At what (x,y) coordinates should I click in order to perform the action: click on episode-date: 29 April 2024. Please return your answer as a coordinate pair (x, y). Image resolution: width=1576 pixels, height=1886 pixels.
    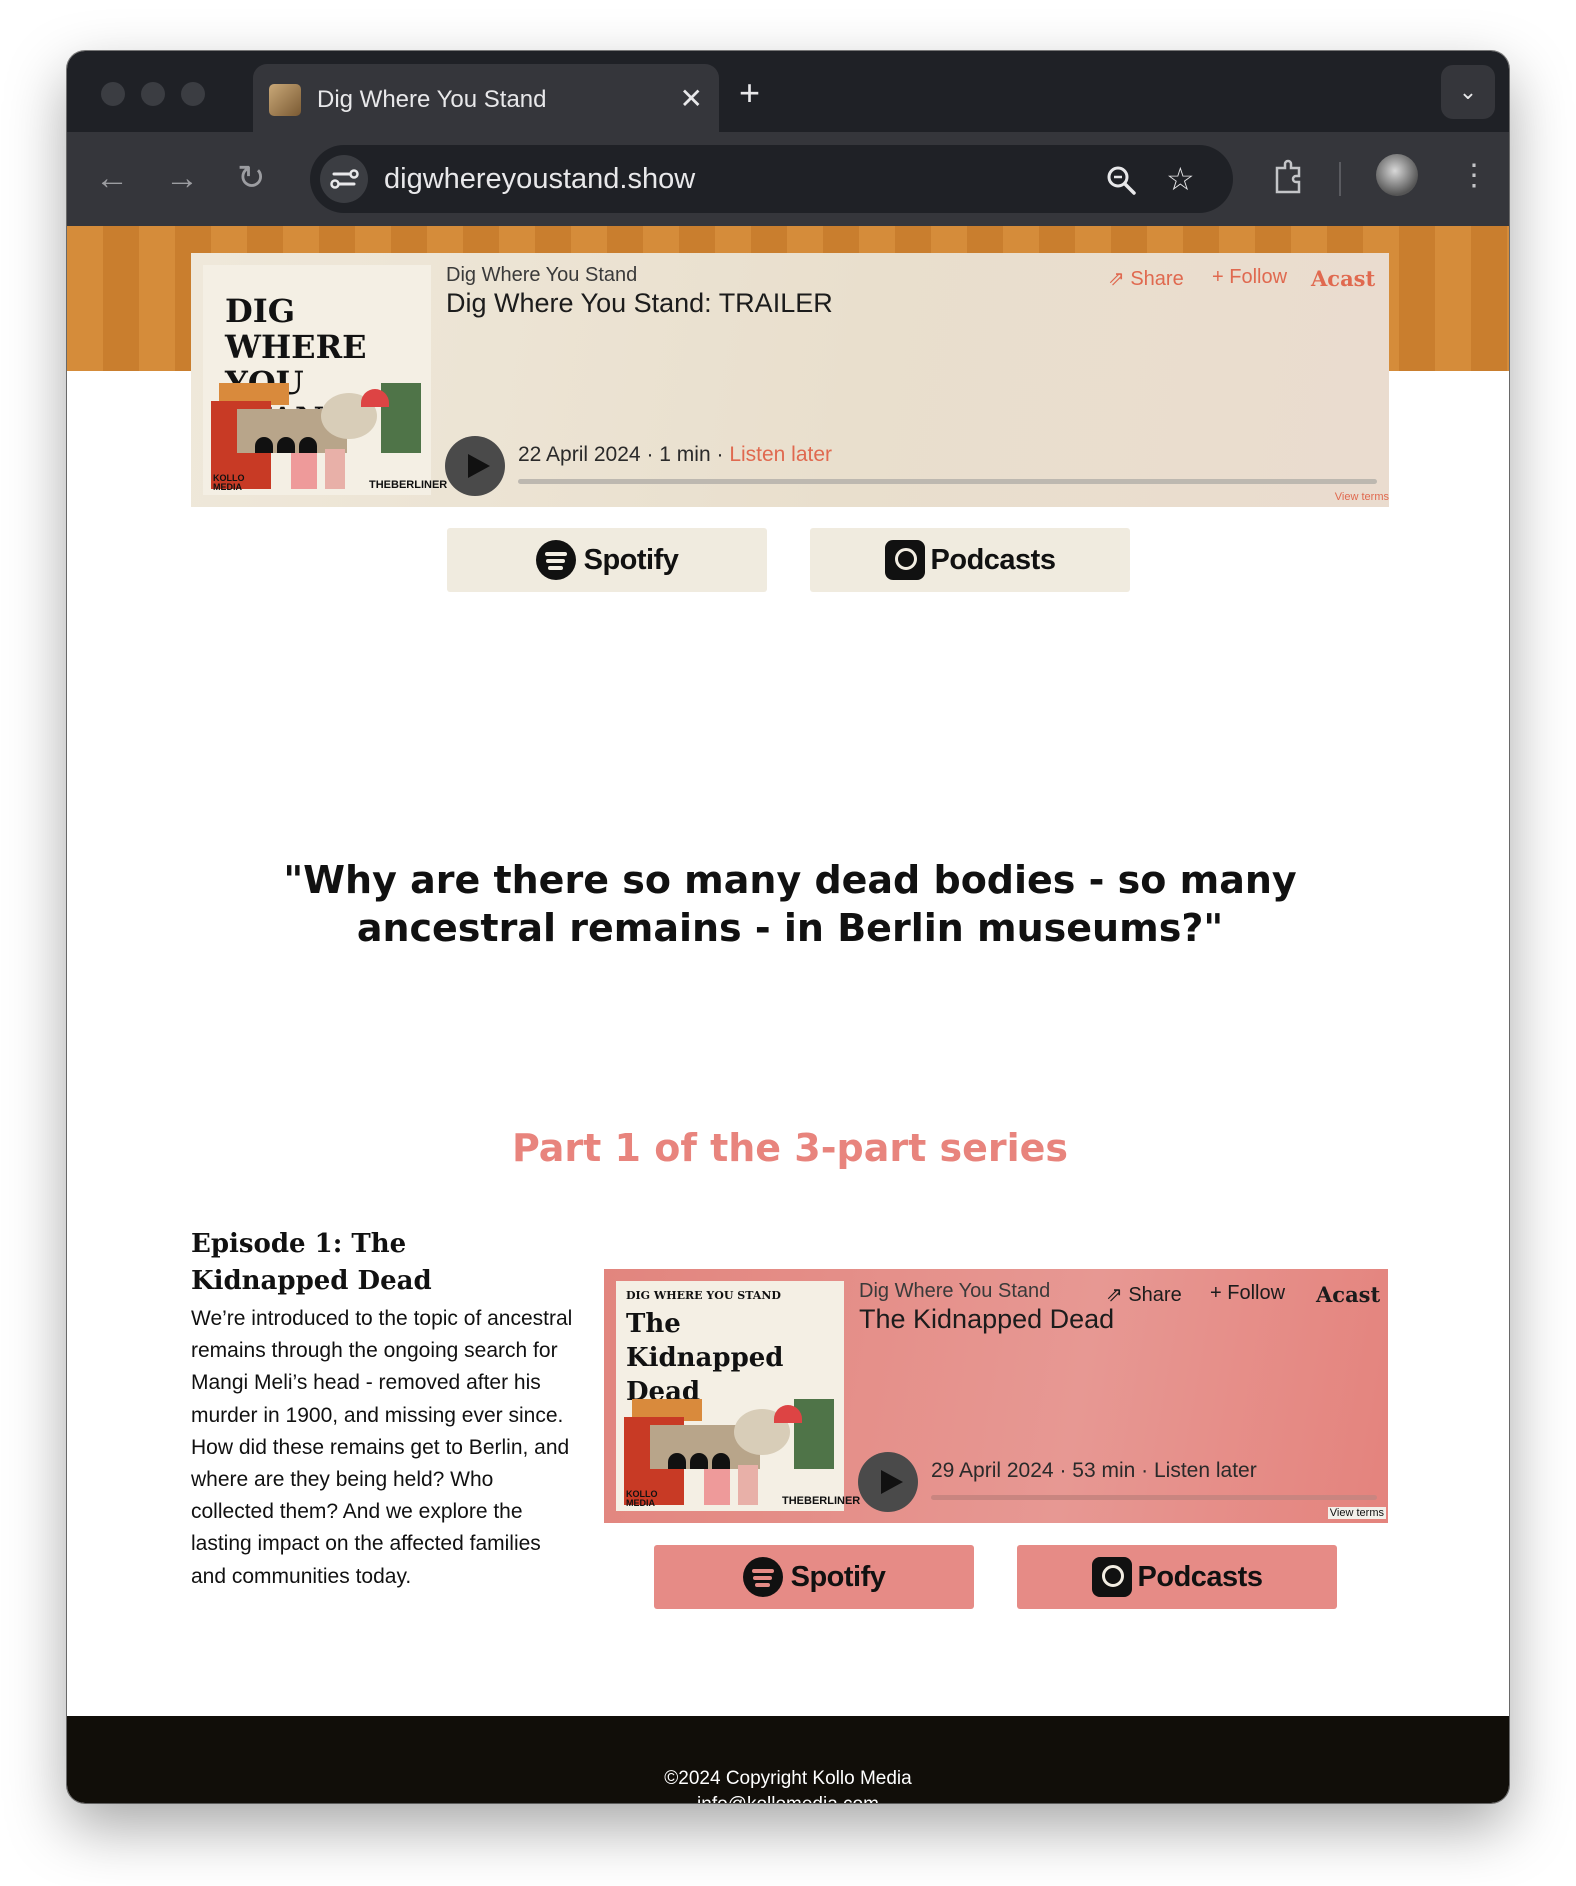
    Looking at the image, I should click on (992, 1470).